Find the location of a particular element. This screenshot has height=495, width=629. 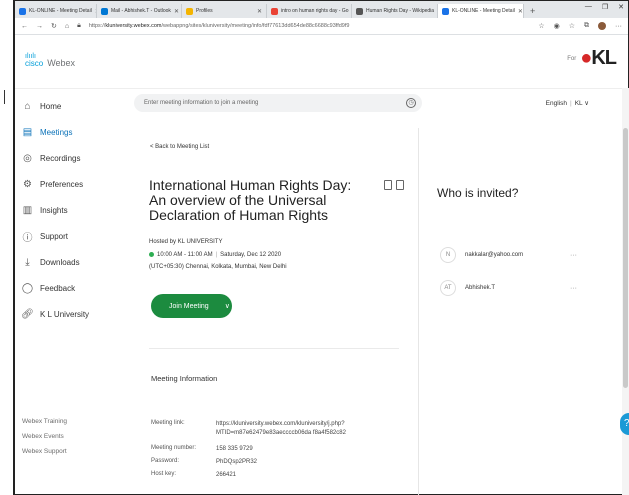

sidebar-item-label: Preferences is located at coordinates (62, 184).